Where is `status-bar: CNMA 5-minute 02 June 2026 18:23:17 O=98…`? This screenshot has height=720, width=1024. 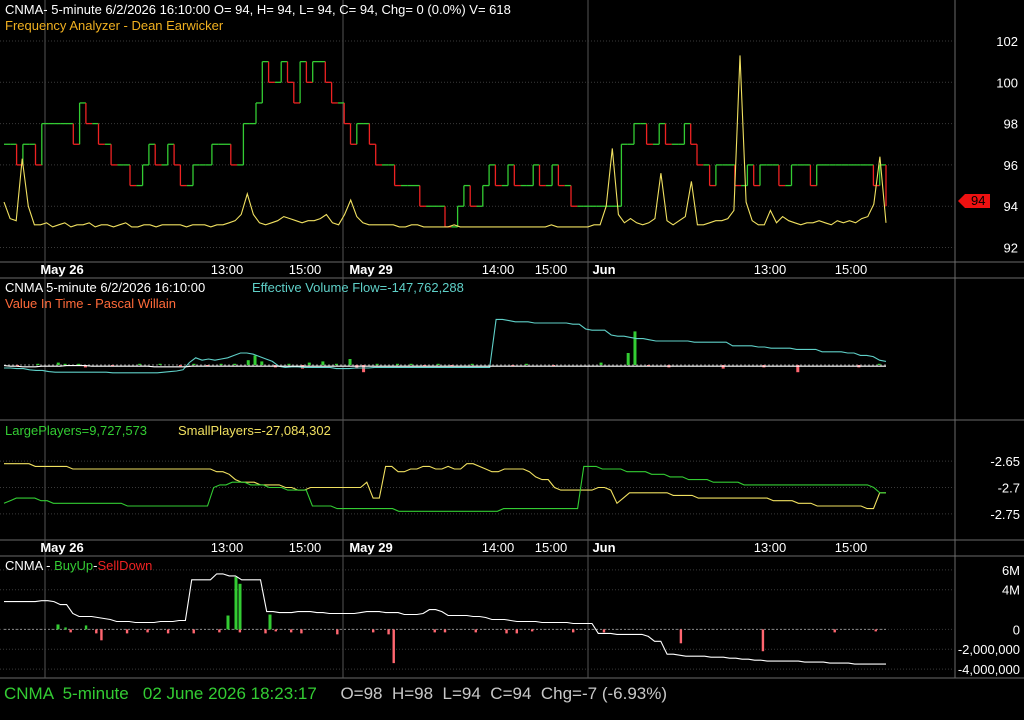 status-bar: CNMA 5-minute 02 June 2026 18:23:17 O=98… is located at coordinates (335, 694).